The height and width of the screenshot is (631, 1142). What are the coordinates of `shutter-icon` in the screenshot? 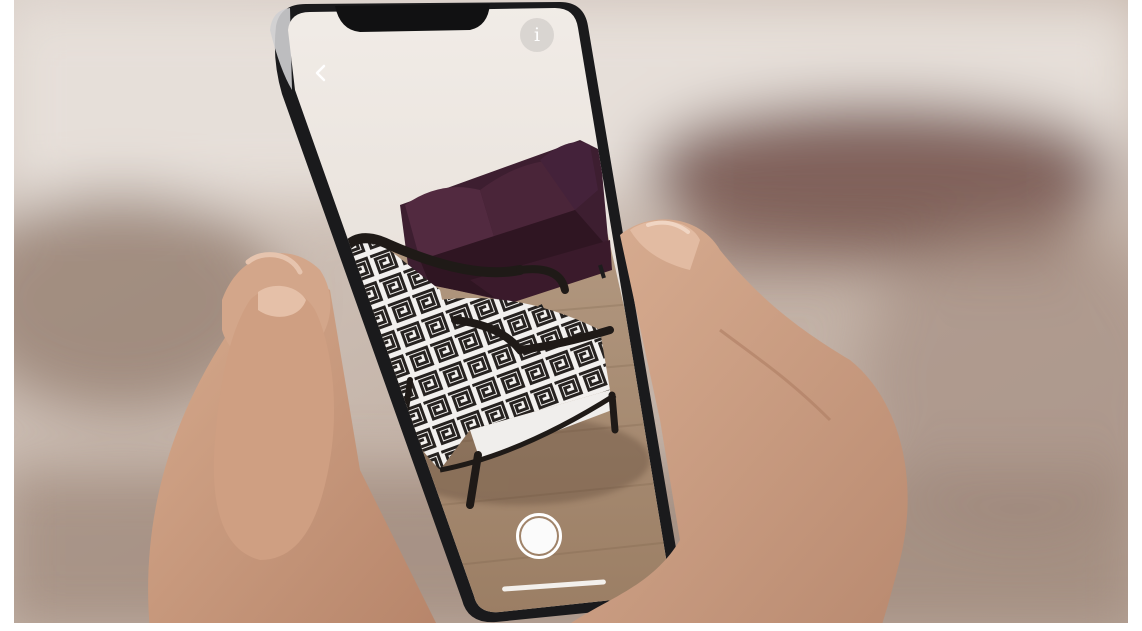 It's located at (539, 536).